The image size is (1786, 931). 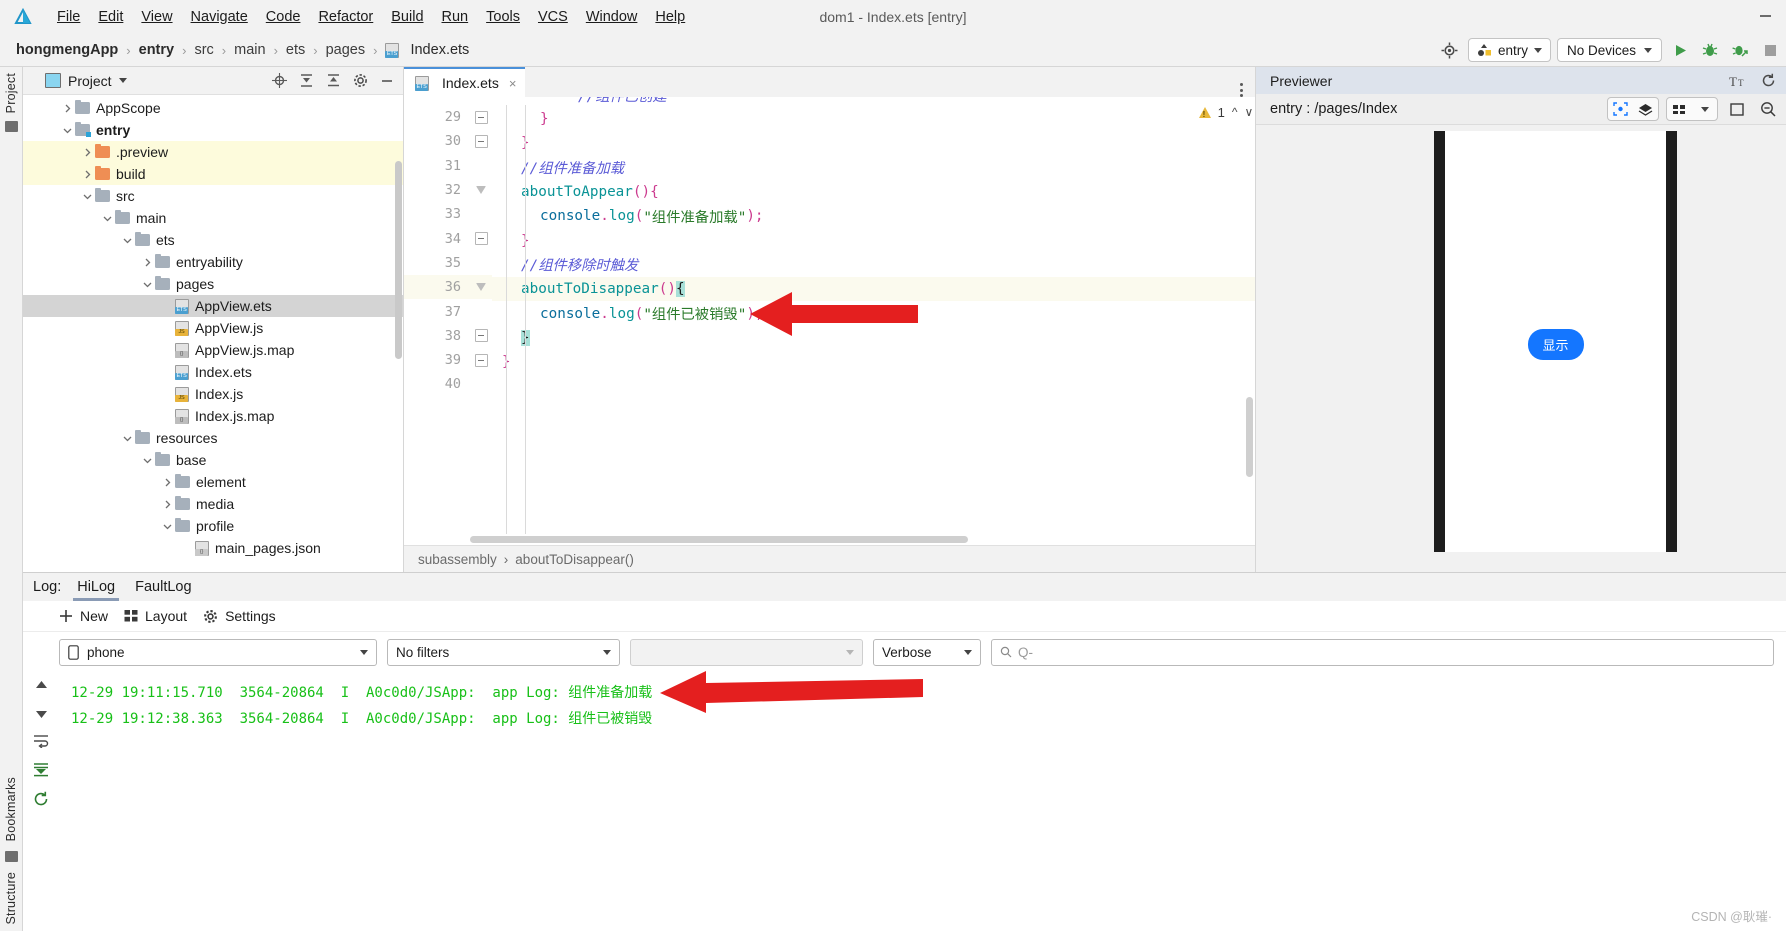 I want to click on tree-item-src: src, so click(x=213, y=196).